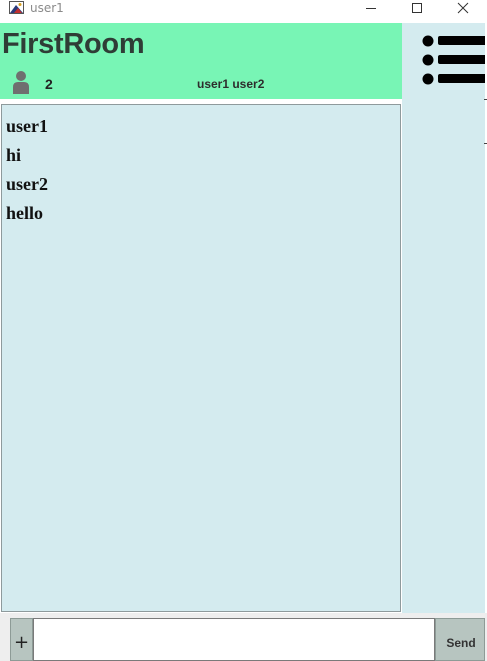  I want to click on attach-button: +, so click(21, 639).